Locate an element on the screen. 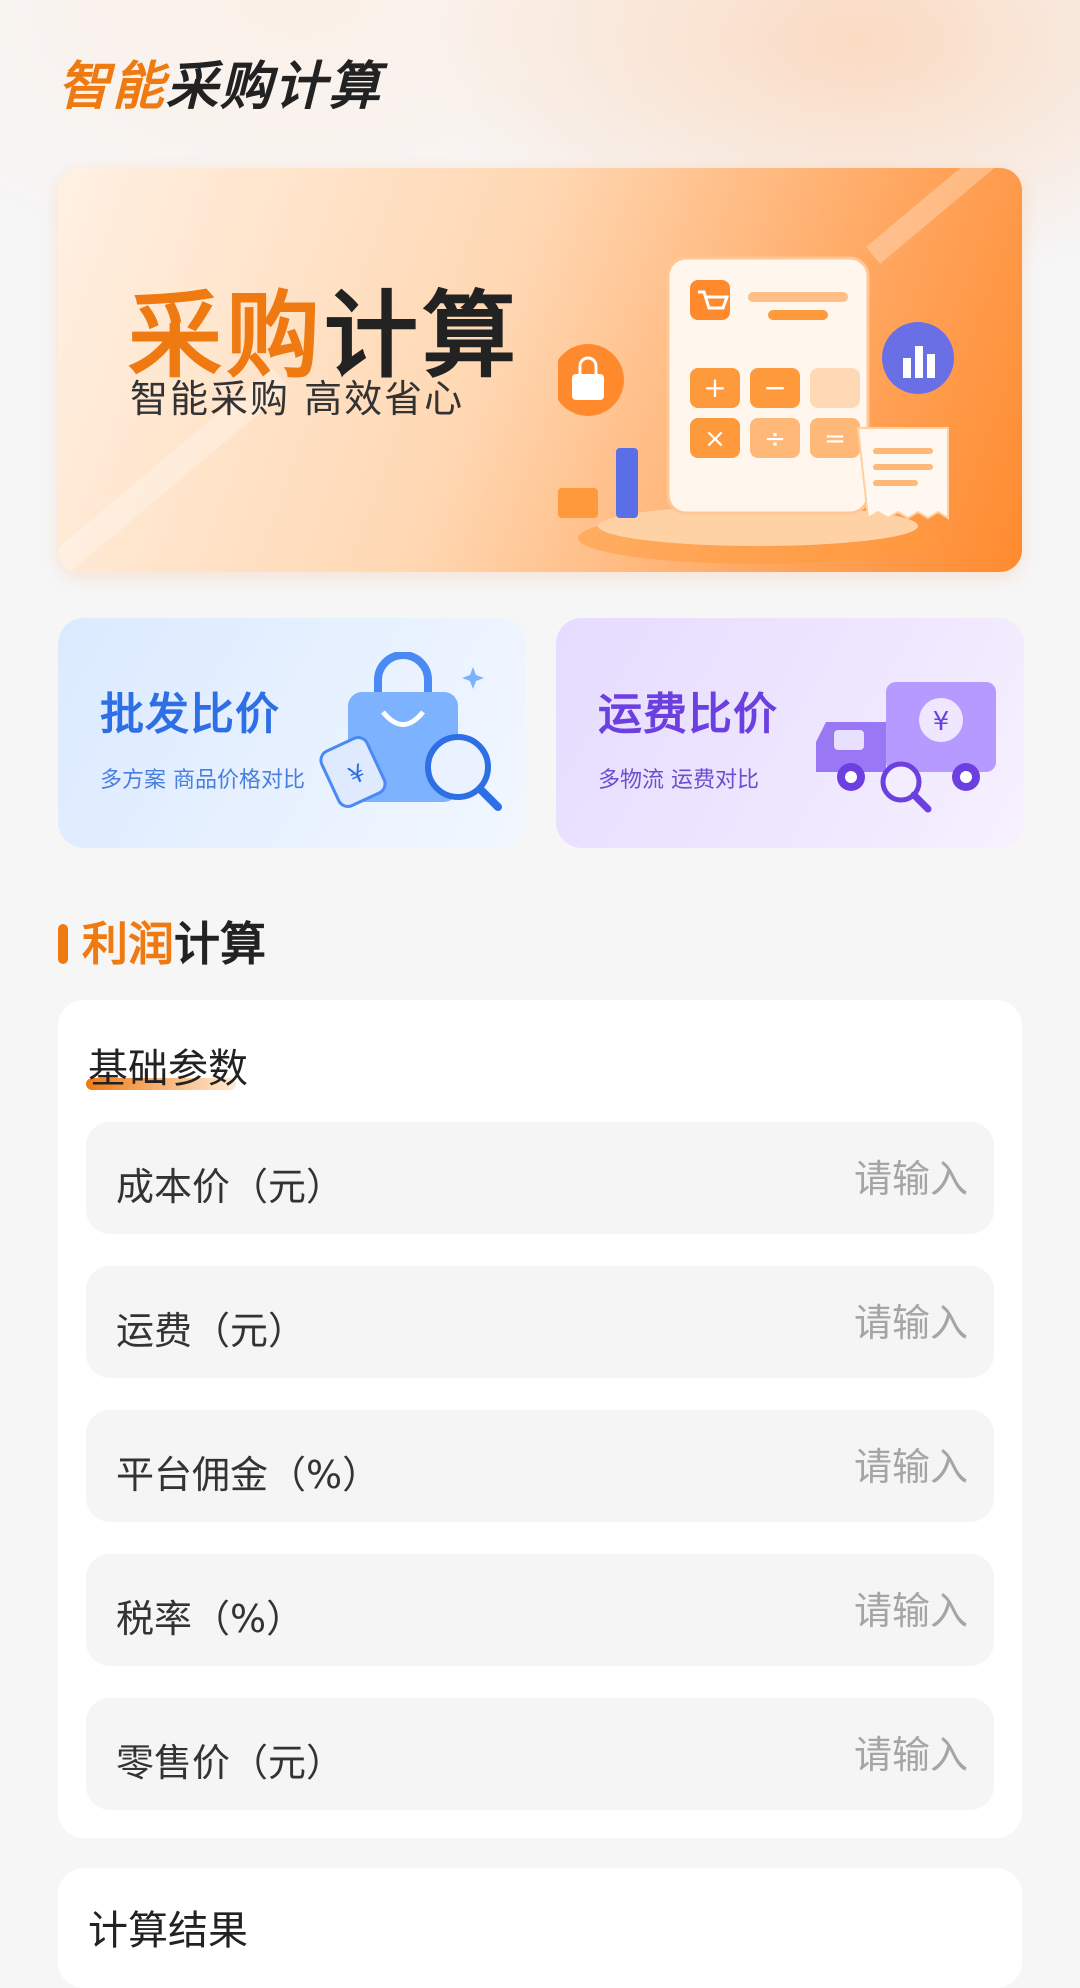  freight-input is located at coordinates (808, 1323).